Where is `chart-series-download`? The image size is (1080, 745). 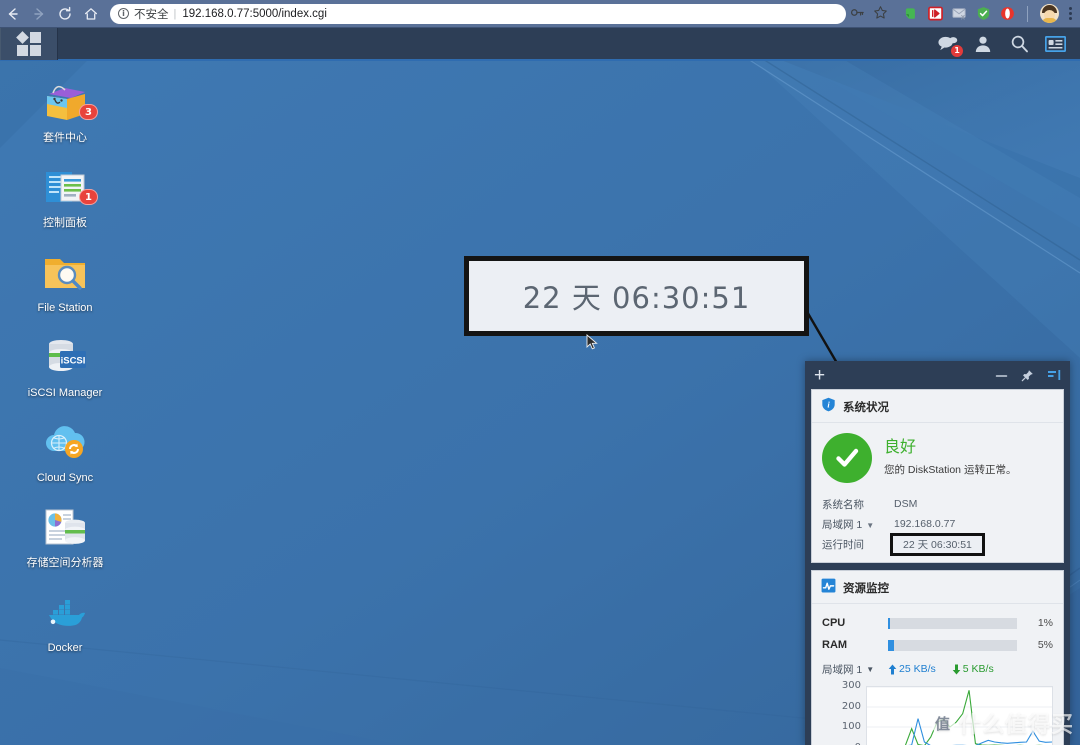 chart-series-download is located at coordinates (959, 732).